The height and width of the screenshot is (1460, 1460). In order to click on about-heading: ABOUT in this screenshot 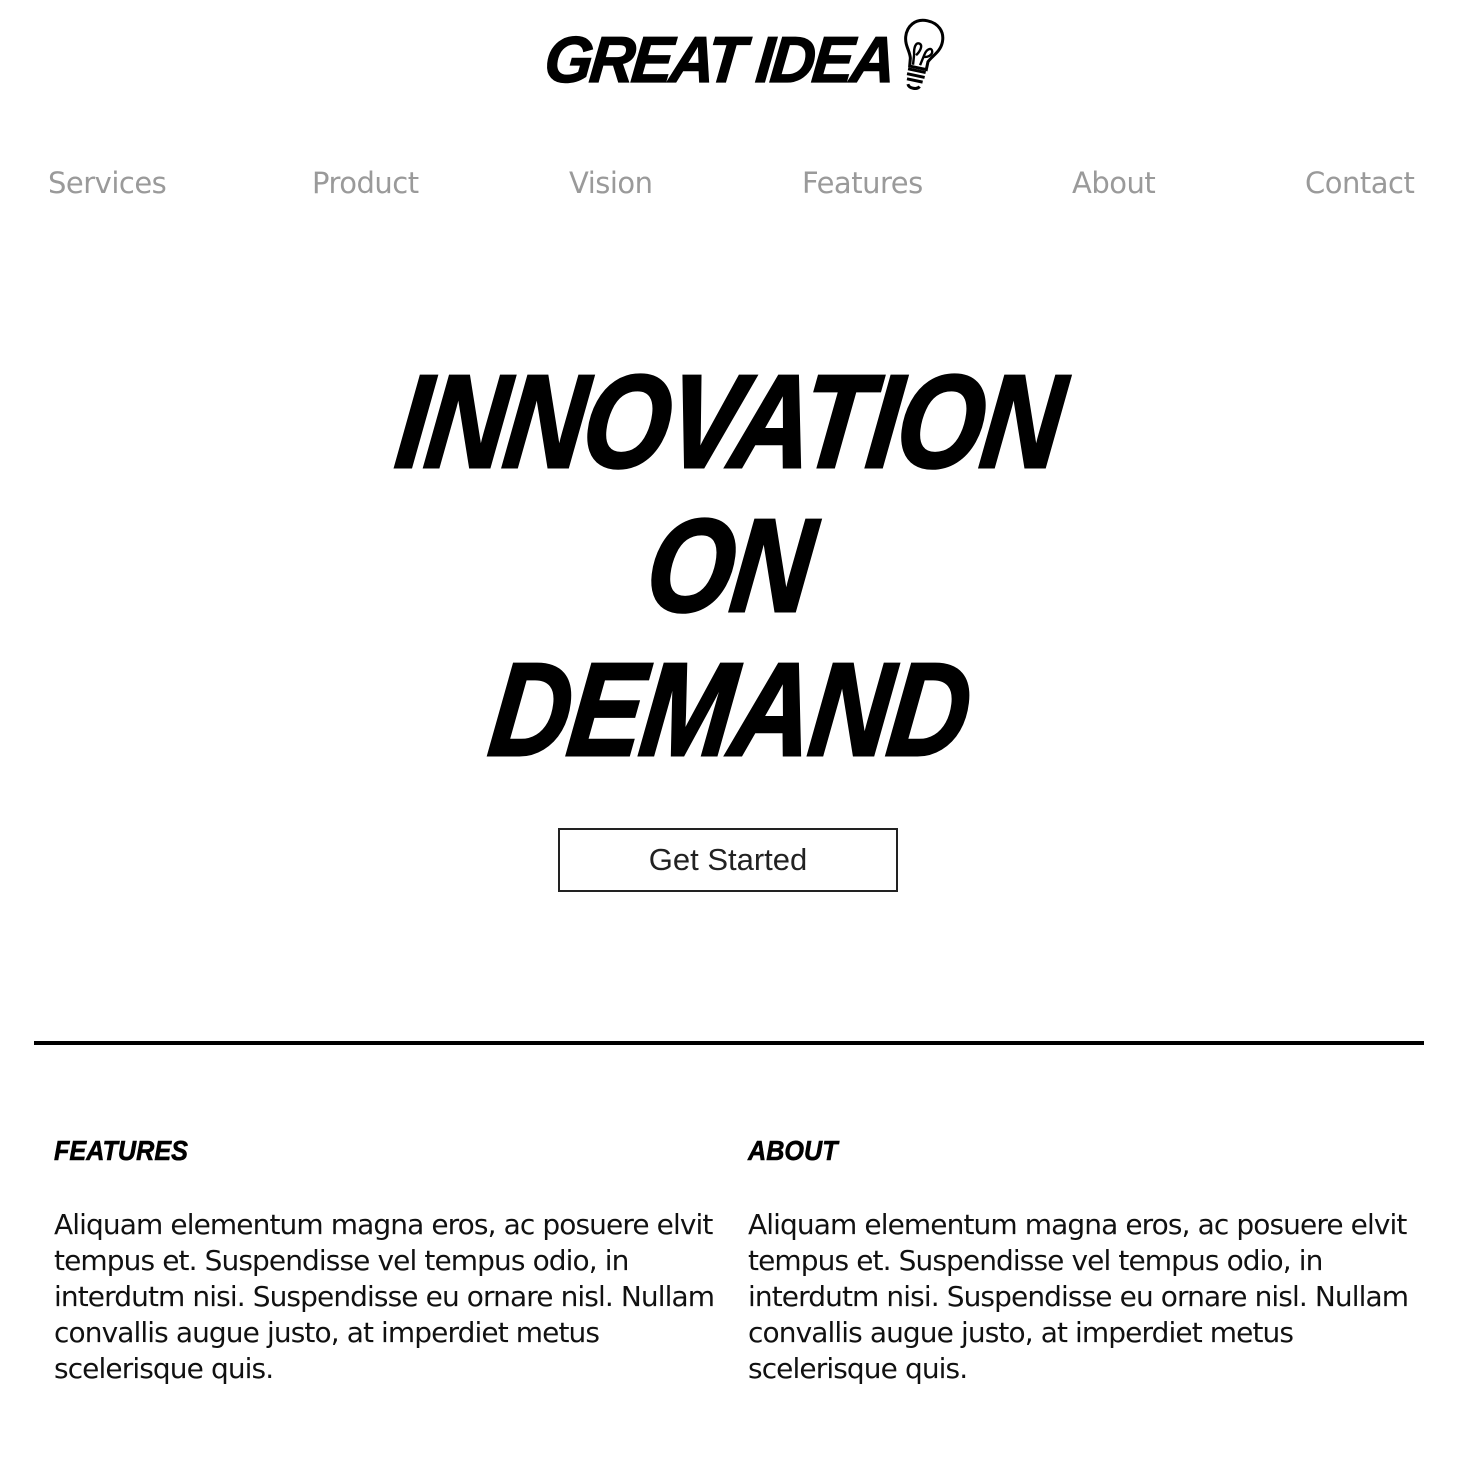, I will do `click(793, 1151)`.